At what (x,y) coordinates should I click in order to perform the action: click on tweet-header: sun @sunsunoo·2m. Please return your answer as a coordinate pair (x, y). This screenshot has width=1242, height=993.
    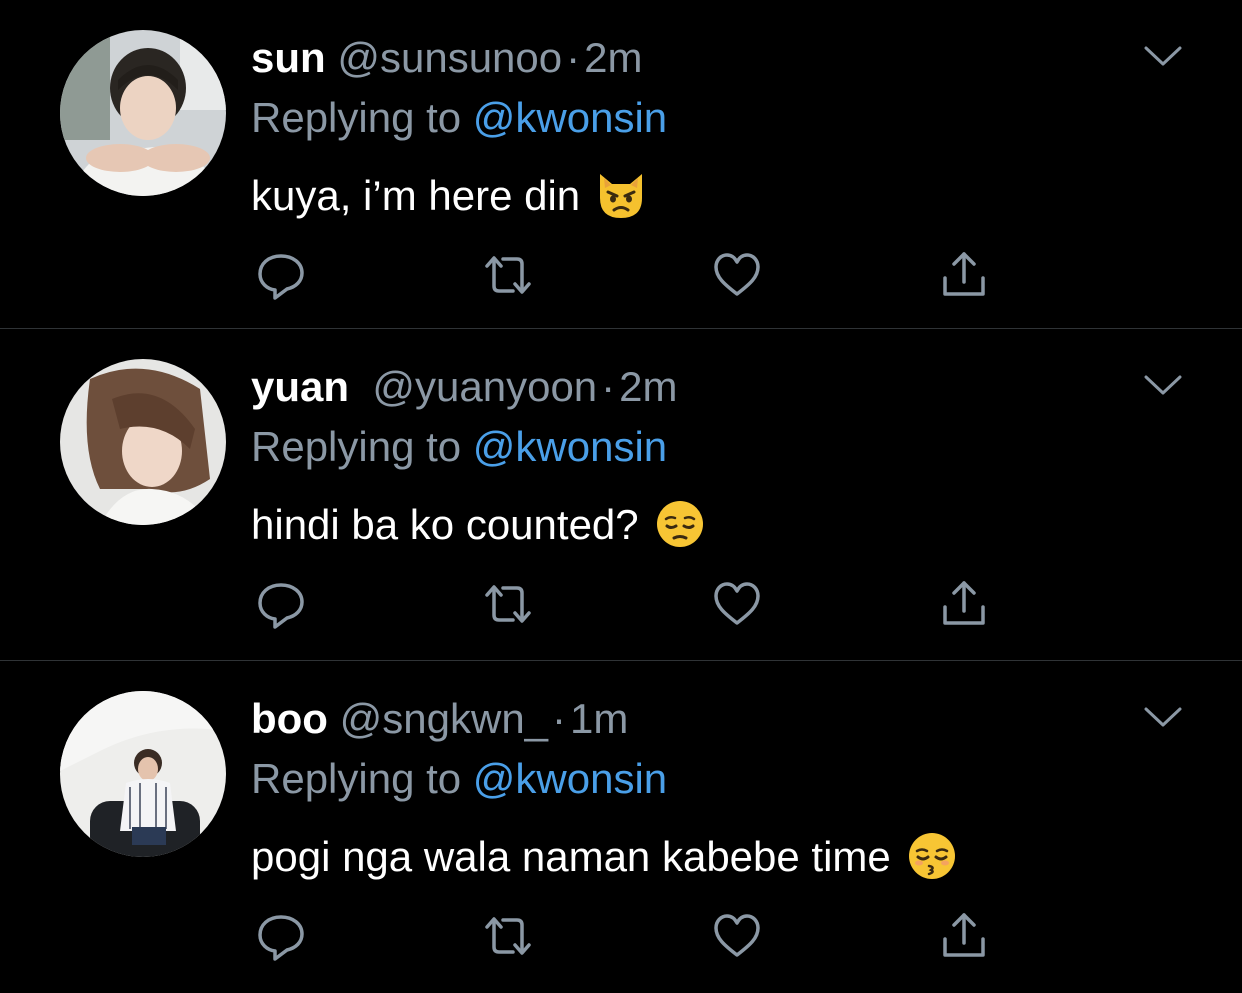
    Looking at the image, I should click on (447, 58).